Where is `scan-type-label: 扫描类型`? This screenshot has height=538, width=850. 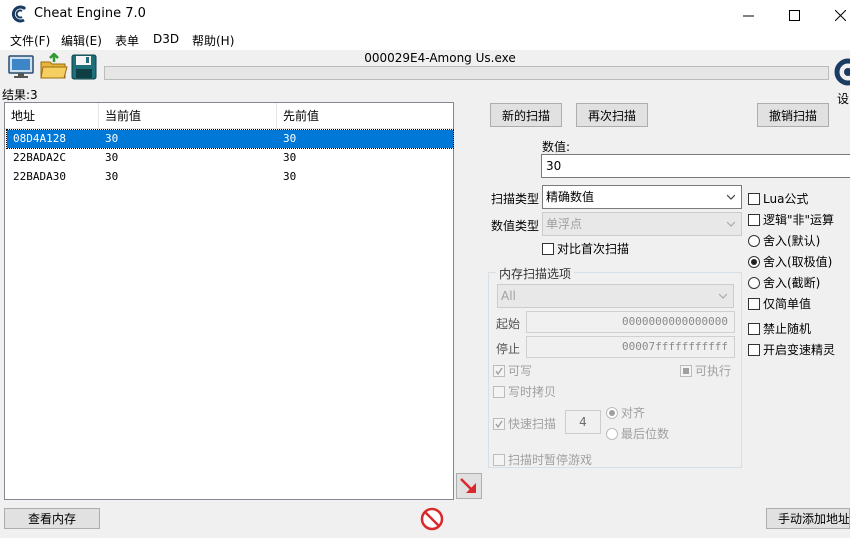 scan-type-label: 扫描类型 is located at coordinates (515, 199).